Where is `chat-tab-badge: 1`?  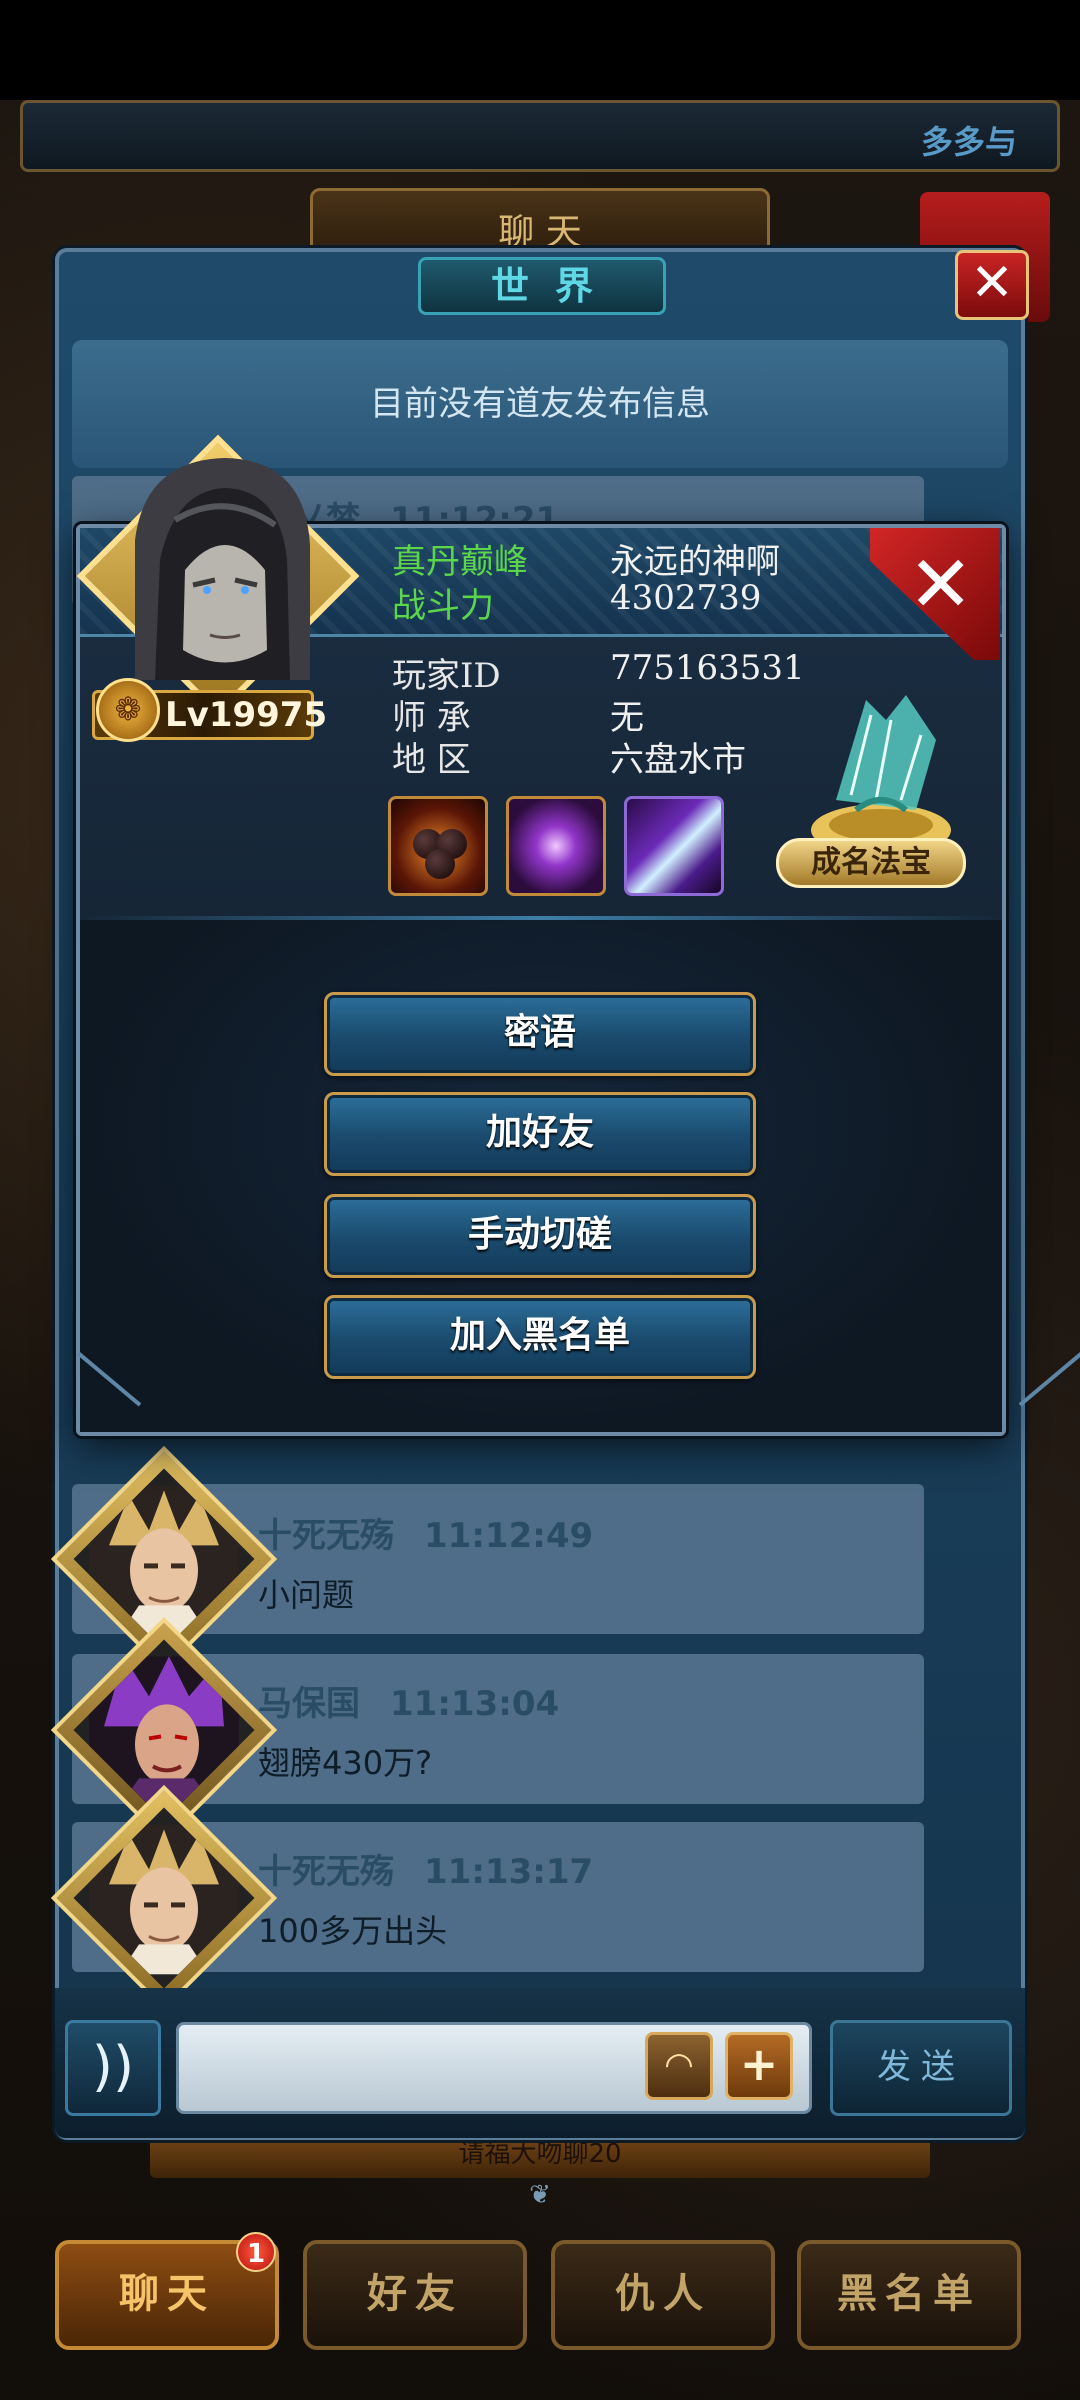
chat-tab-badge: 1 is located at coordinates (256, 2252).